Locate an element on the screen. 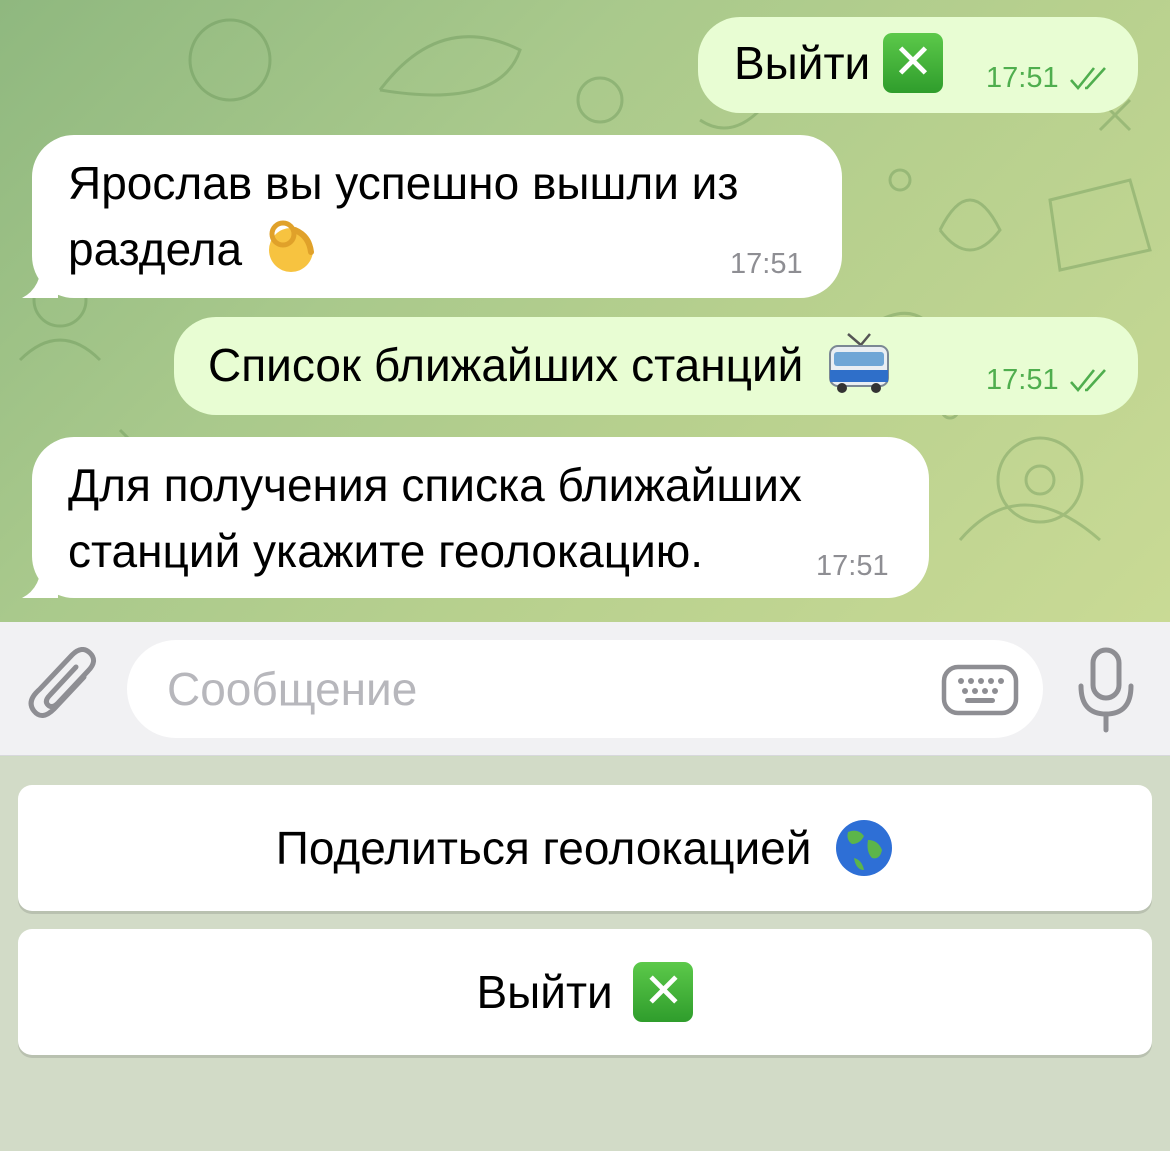  trolleybus-emoji-icon is located at coordinates (859, 362).